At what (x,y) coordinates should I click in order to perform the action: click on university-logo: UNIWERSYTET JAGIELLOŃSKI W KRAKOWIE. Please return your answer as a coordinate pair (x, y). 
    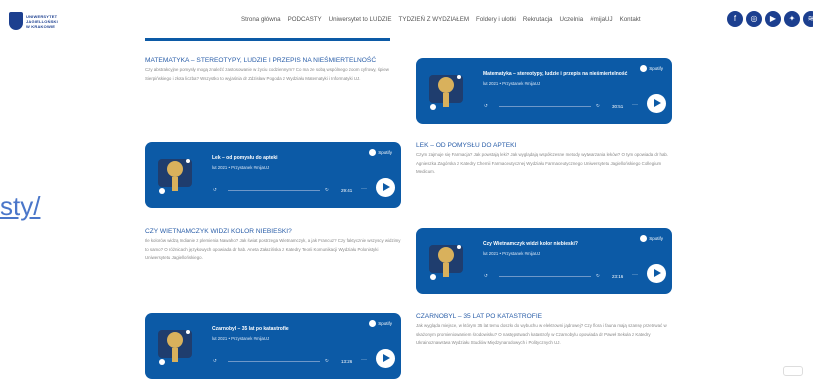
    Looking at the image, I should click on (43, 21).